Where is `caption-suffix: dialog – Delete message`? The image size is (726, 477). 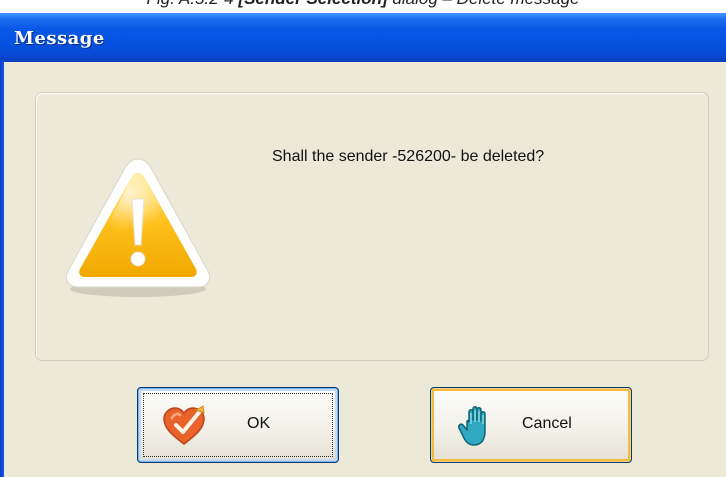 caption-suffix: dialog – Delete message is located at coordinates (483, 4).